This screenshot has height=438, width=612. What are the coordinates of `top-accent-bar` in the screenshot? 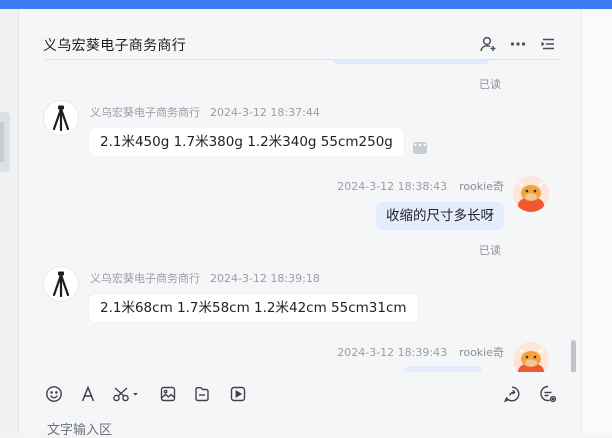 It's located at (306, 4).